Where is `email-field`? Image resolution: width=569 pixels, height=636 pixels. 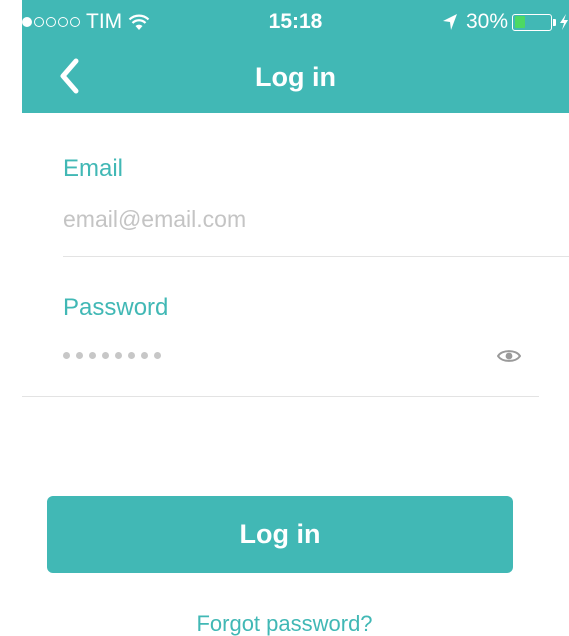
email-field is located at coordinates (298, 219).